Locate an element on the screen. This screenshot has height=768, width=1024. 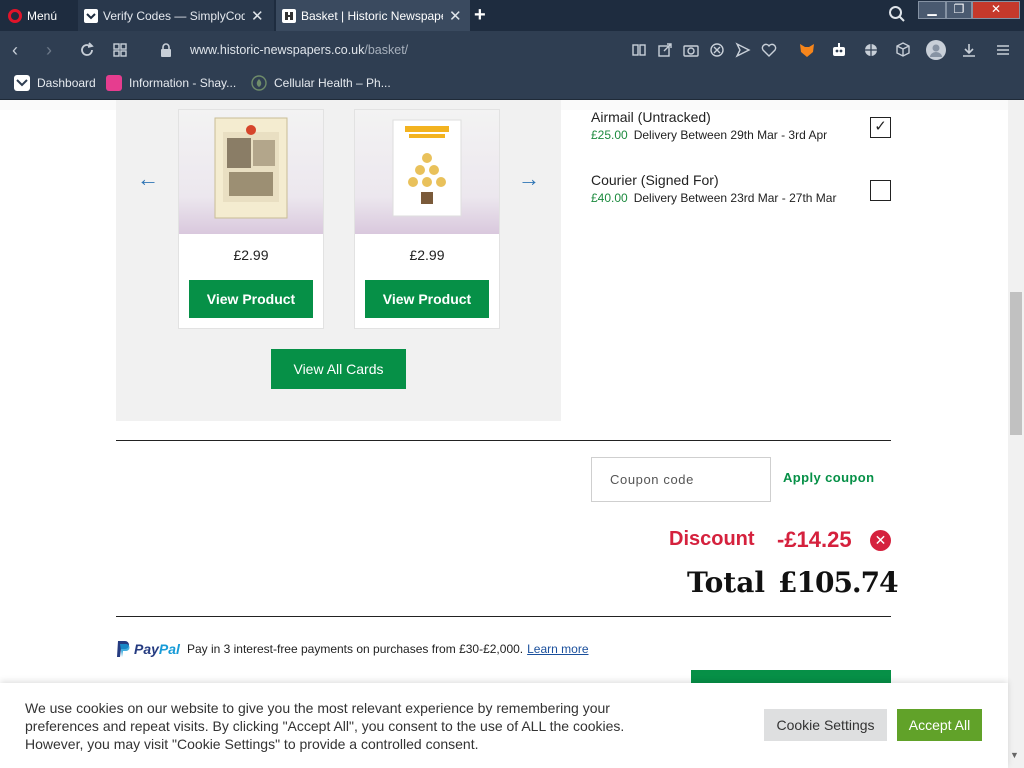
tab-verify-codes: Verify Codes — SimplyCodes ✕ is located at coordinates (176, 15).